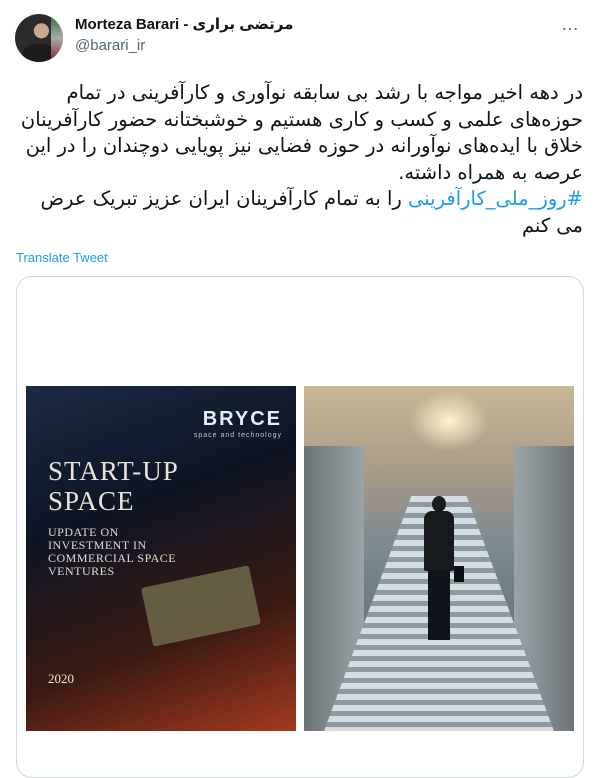 The image size is (598, 778). I want to click on cover-title-line2: SPACE, so click(91, 501).